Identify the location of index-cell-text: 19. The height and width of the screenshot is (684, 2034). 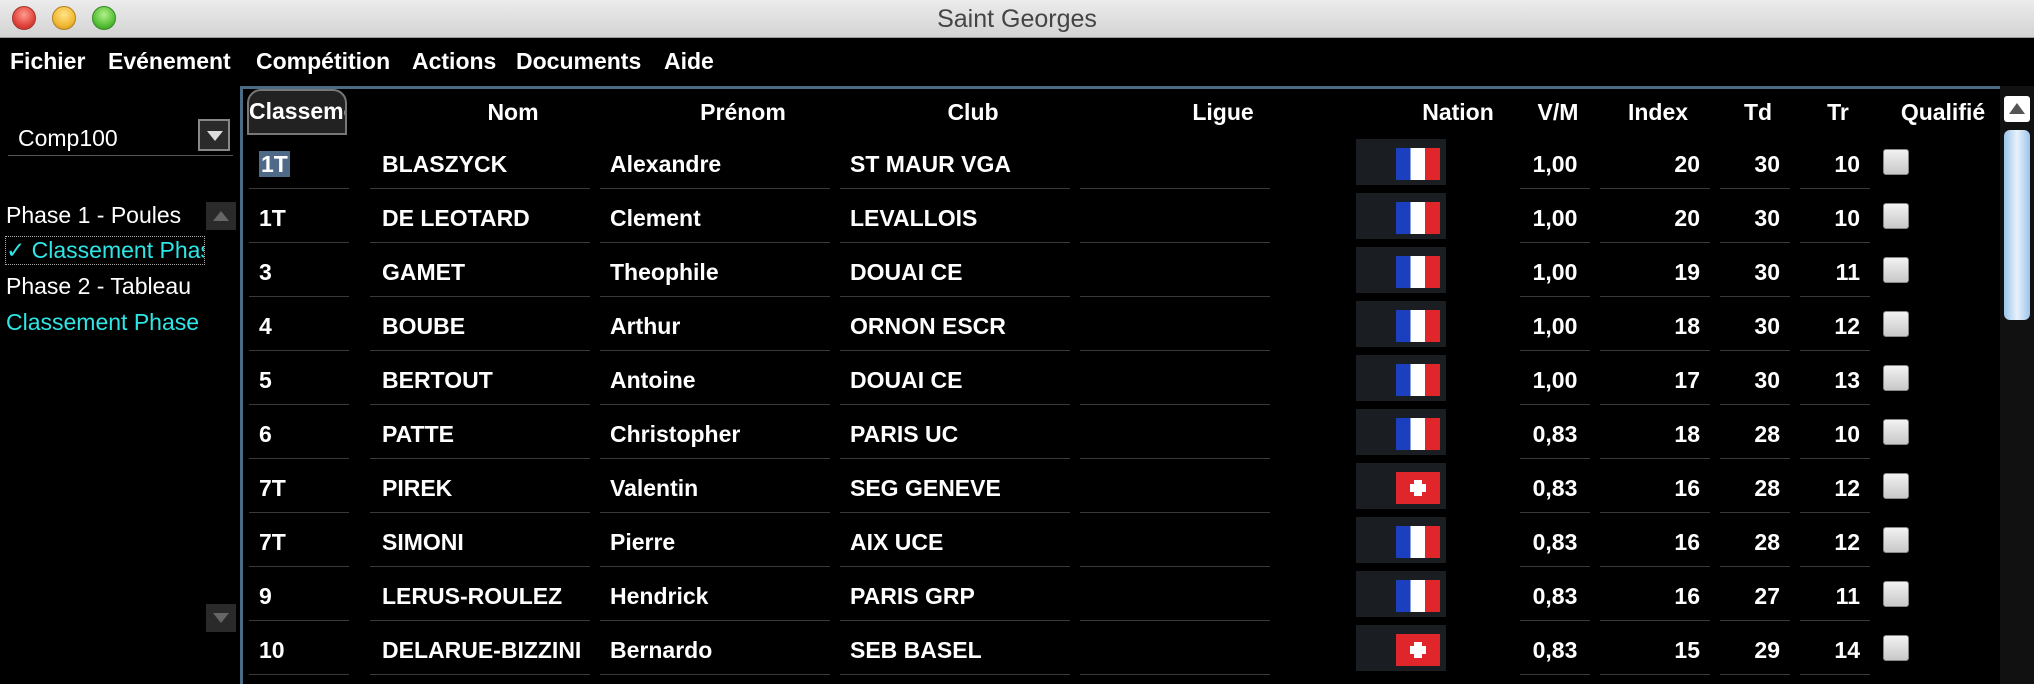
(1687, 272).